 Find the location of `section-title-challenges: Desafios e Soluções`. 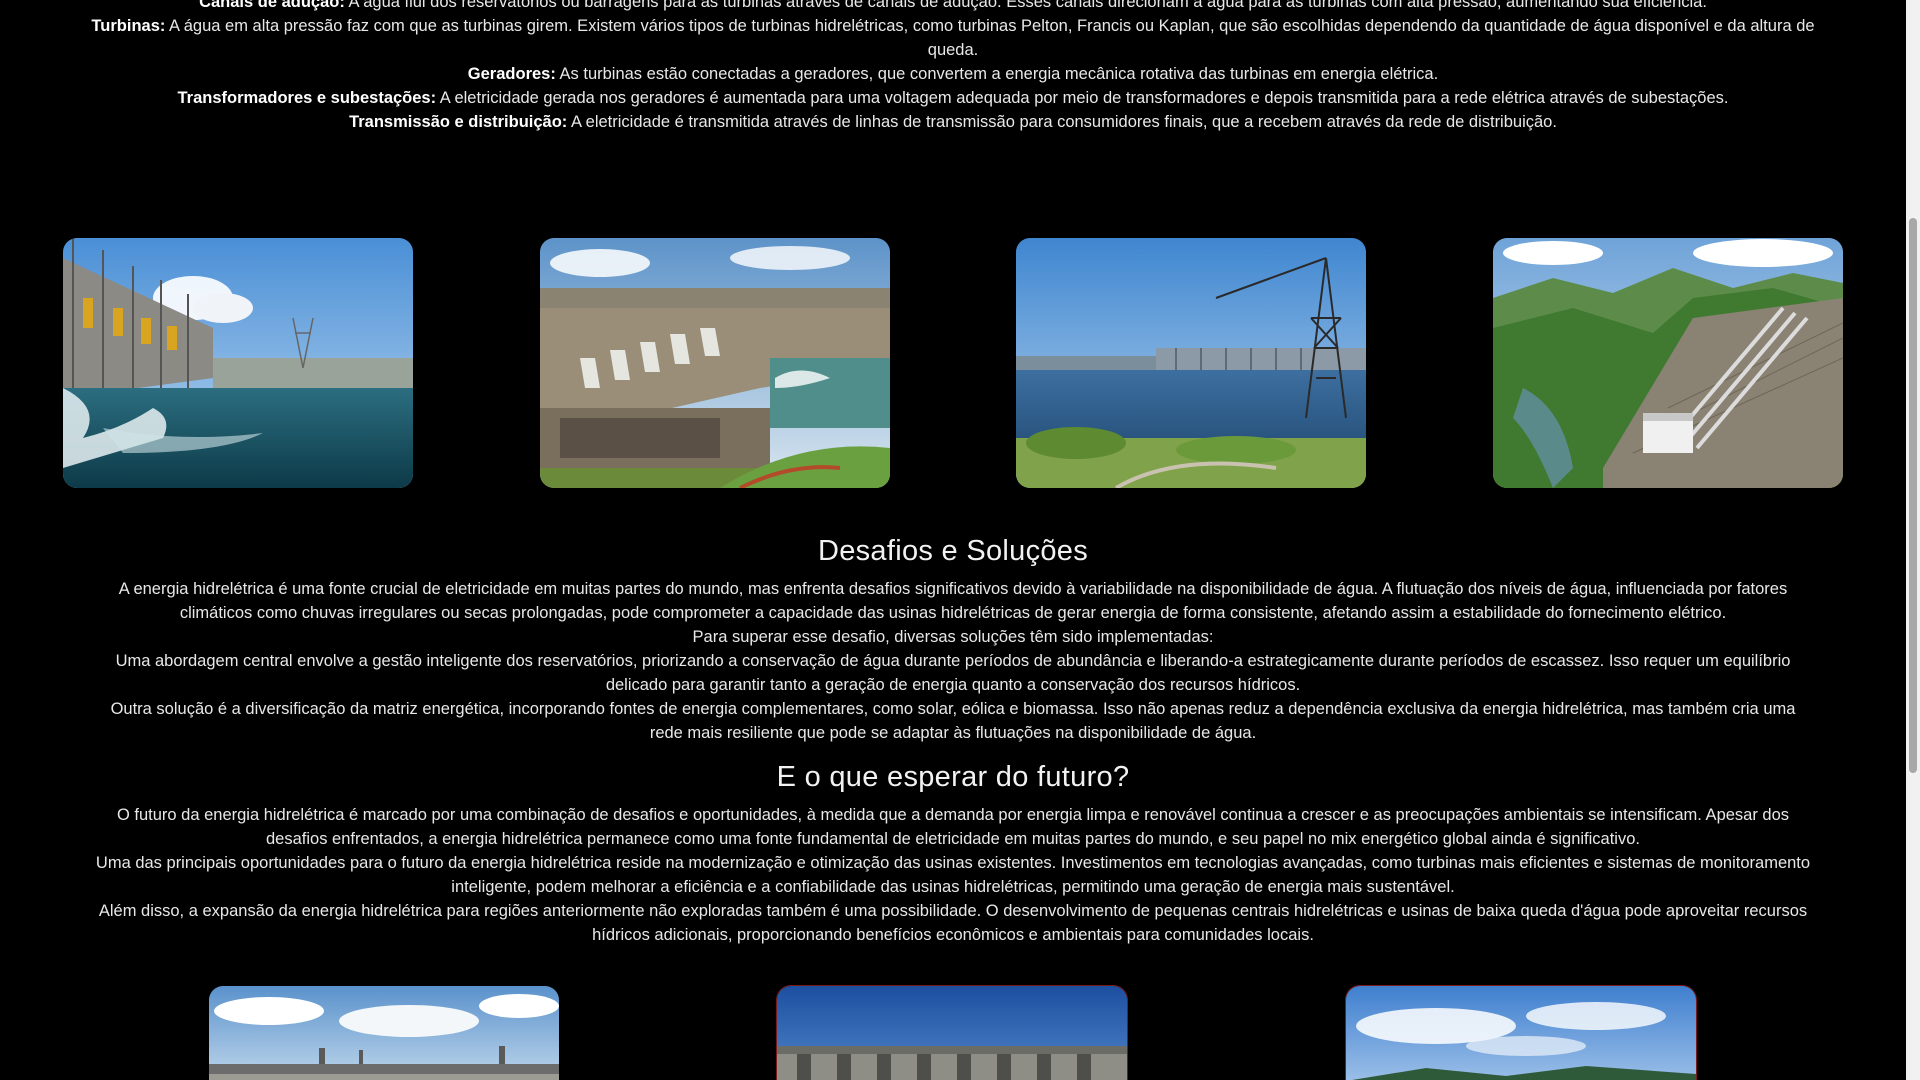

section-title-challenges: Desafios e Soluções is located at coordinates (953, 551).